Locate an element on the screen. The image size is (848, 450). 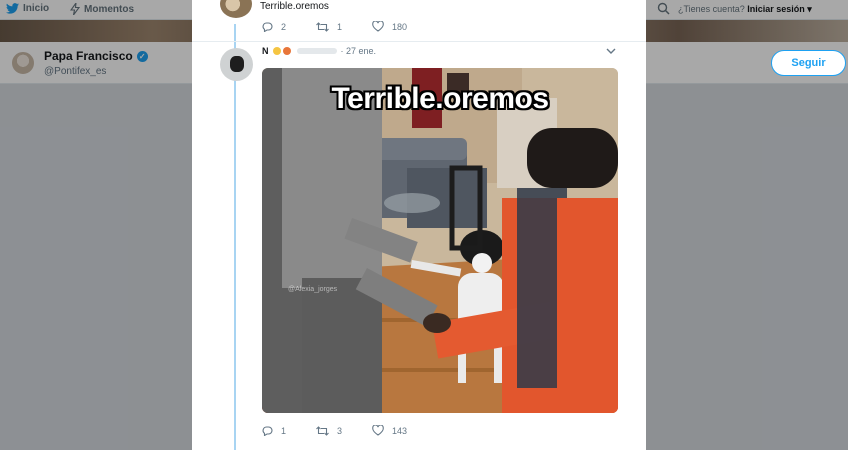
like-action: 180 is located at coordinates (389, 26).